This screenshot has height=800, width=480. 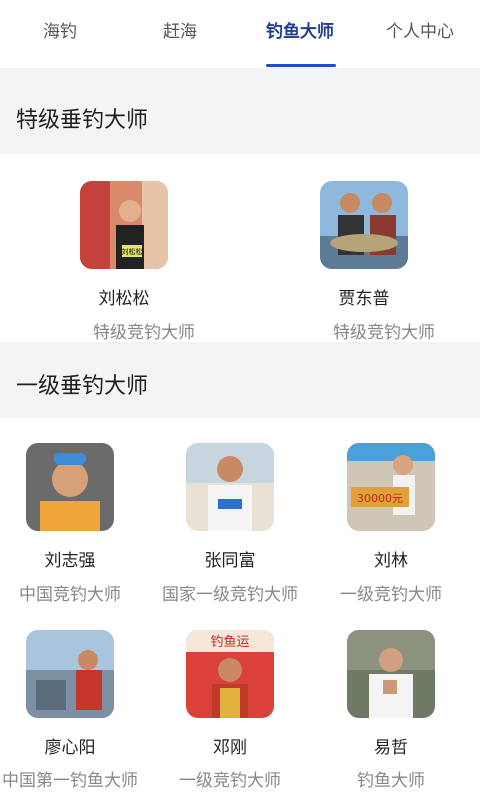 What do you see at coordinates (60, 34) in the screenshot?
I see `tab-sea-fishing: 海钓` at bounding box center [60, 34].